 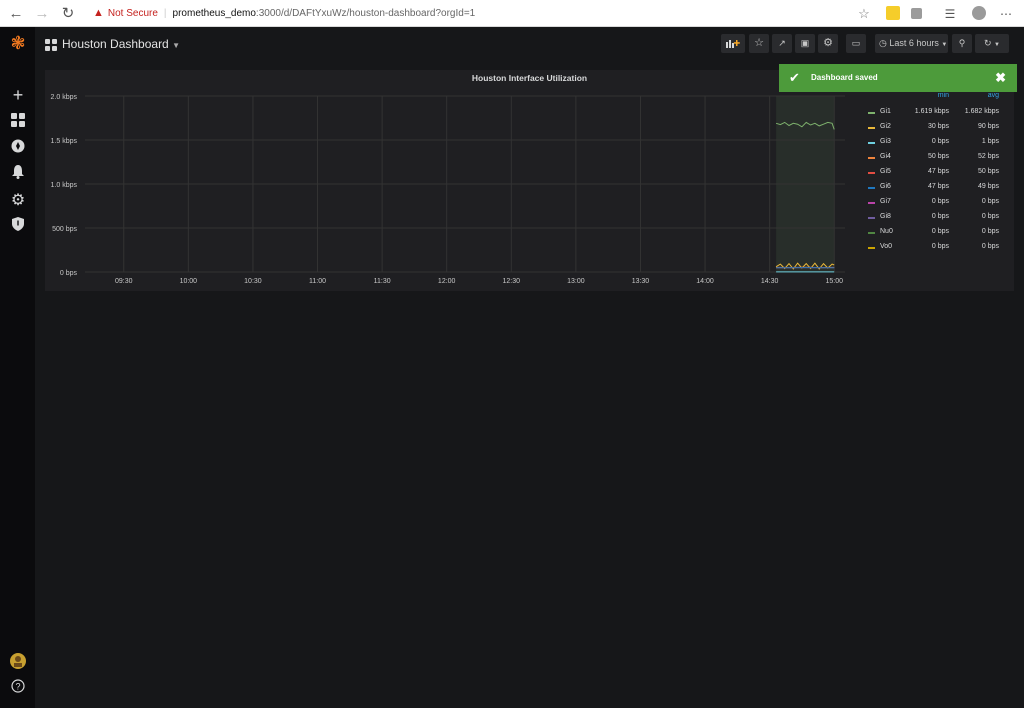 What do you see at coordinates (885, 156) in the screenshot?
I see `legend-series-name: Gi4` at bounding box center [885, 156].